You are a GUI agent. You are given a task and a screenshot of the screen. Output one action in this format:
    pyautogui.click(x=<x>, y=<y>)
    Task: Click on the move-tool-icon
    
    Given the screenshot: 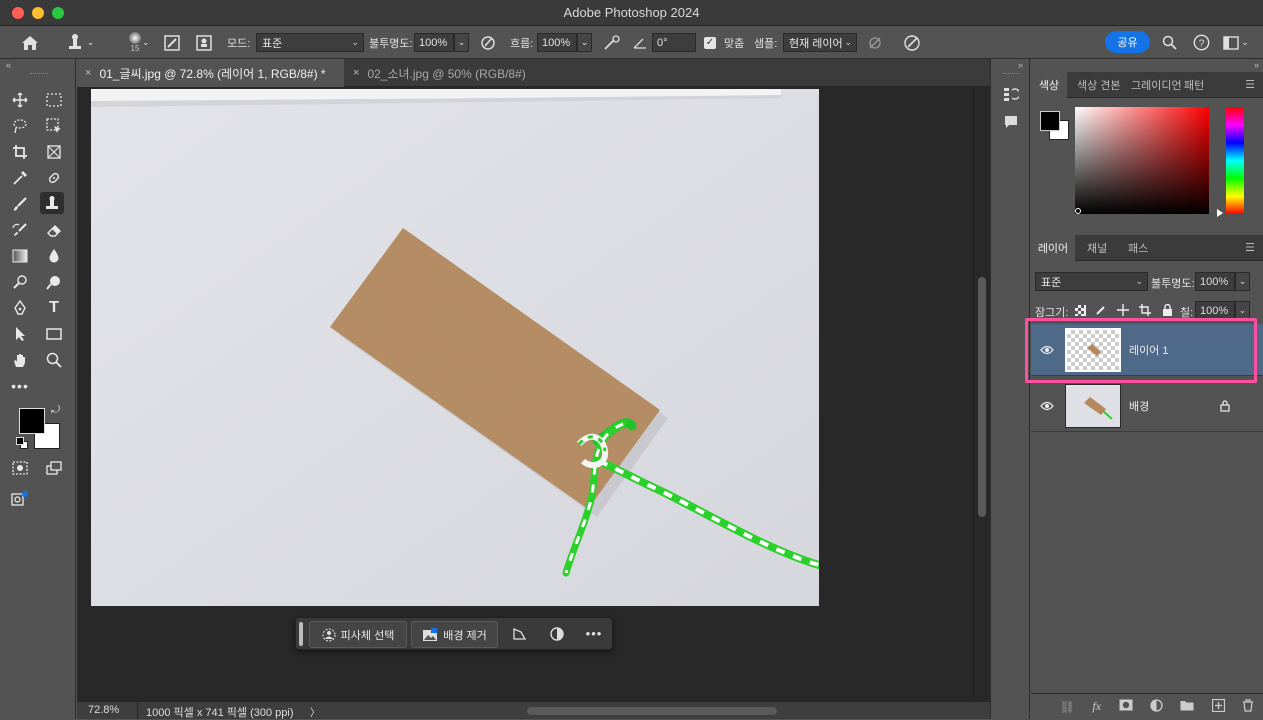 What is the action you would take?
    pyautogui.click(x=20, y=100)
    